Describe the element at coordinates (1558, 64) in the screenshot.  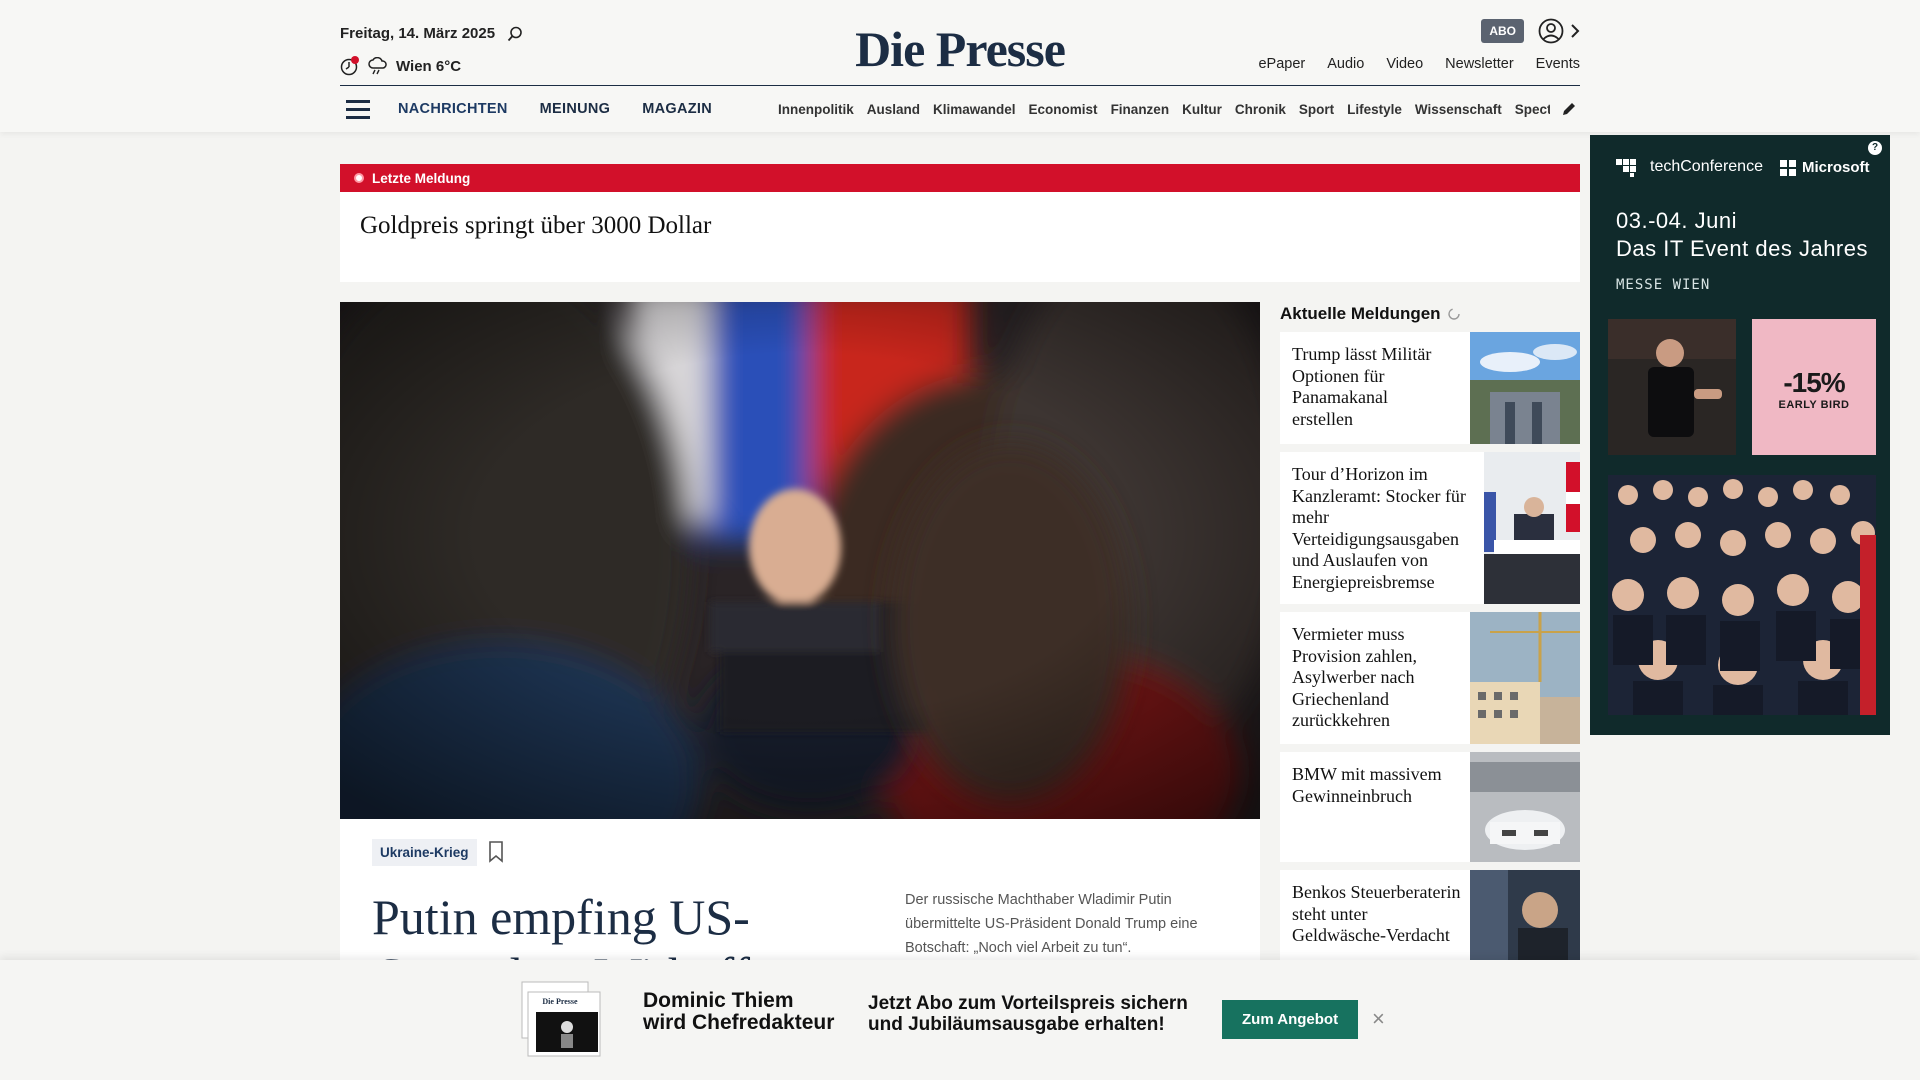
I see `link-events: Events` at that location.